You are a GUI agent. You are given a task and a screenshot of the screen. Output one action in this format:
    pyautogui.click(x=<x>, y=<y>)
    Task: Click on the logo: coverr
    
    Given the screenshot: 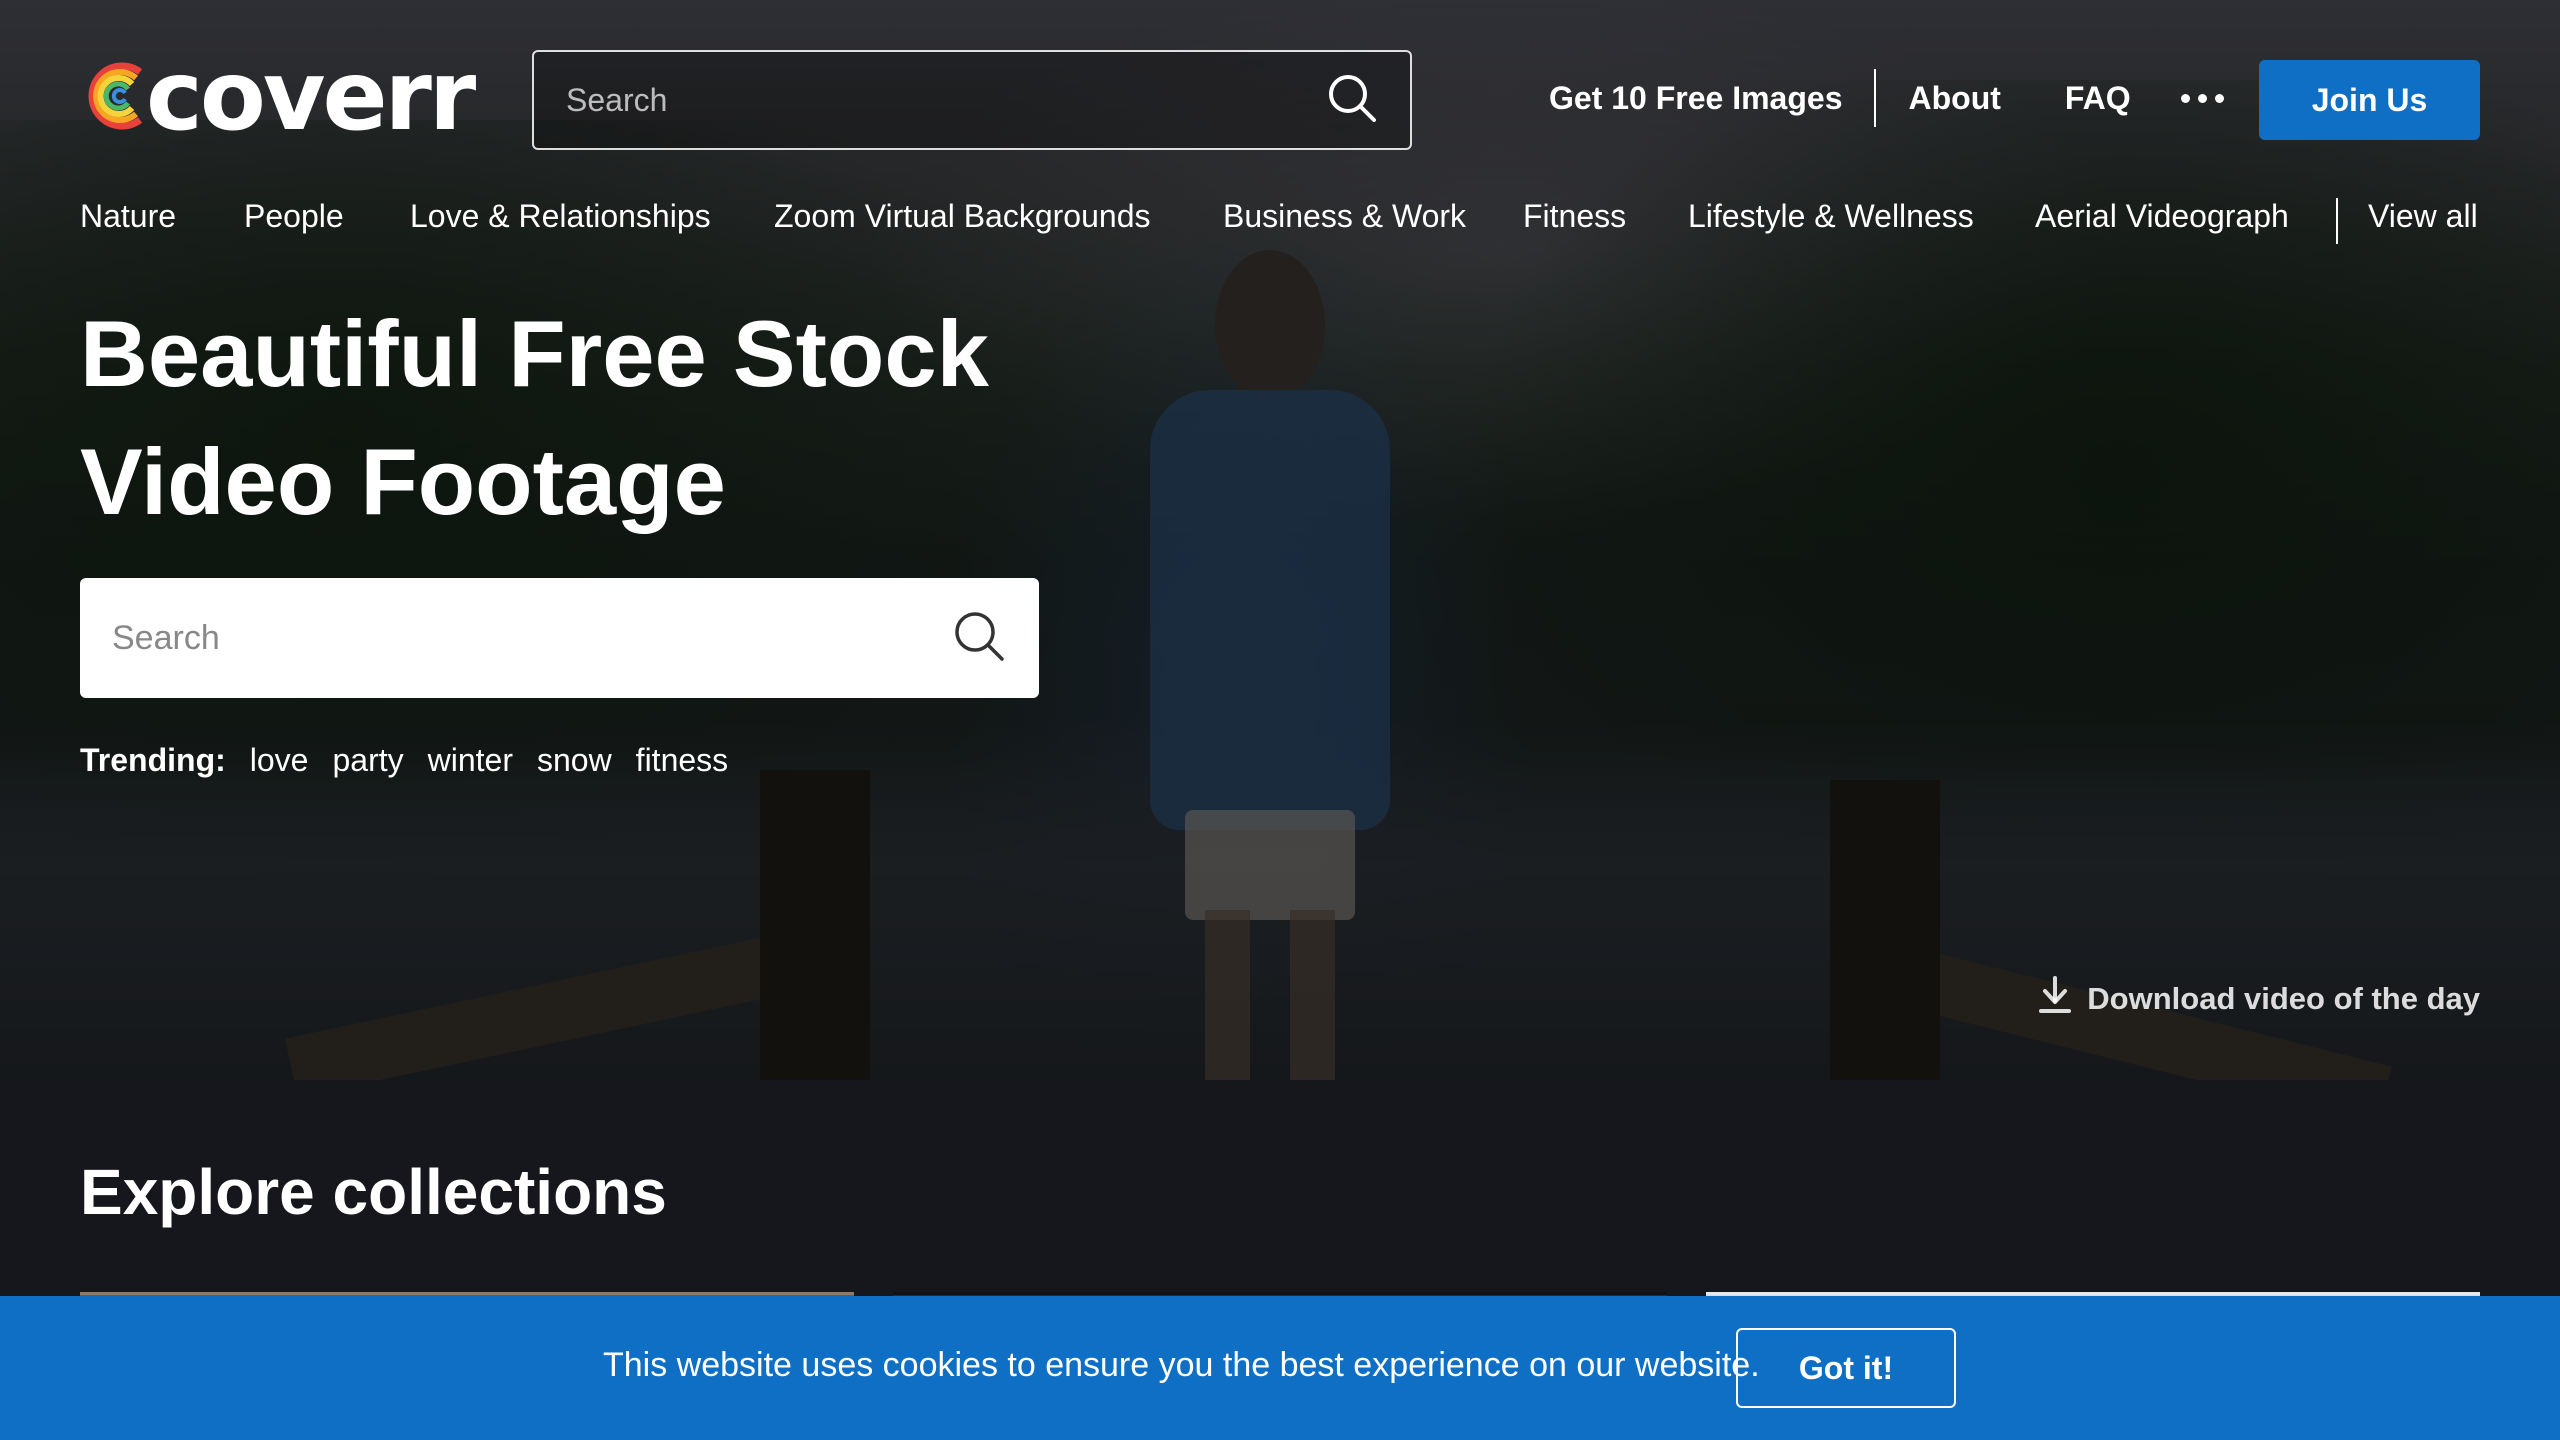 What is the action you would take?
    pyautogui.click(x=278, y=96)
    